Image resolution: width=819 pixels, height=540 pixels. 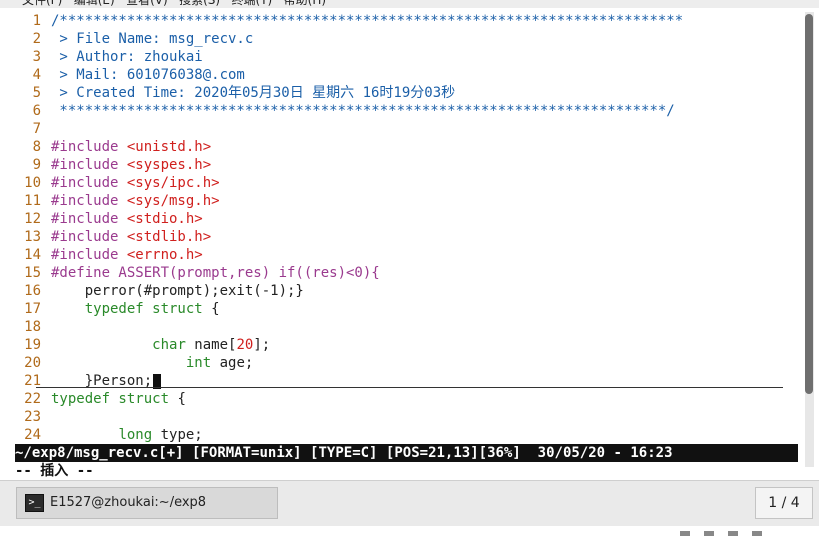 What do you see at coordinates (406, 345) in the screenshot?
I see `code-line: 19 char name[20];` at bounding box center [406, 345].